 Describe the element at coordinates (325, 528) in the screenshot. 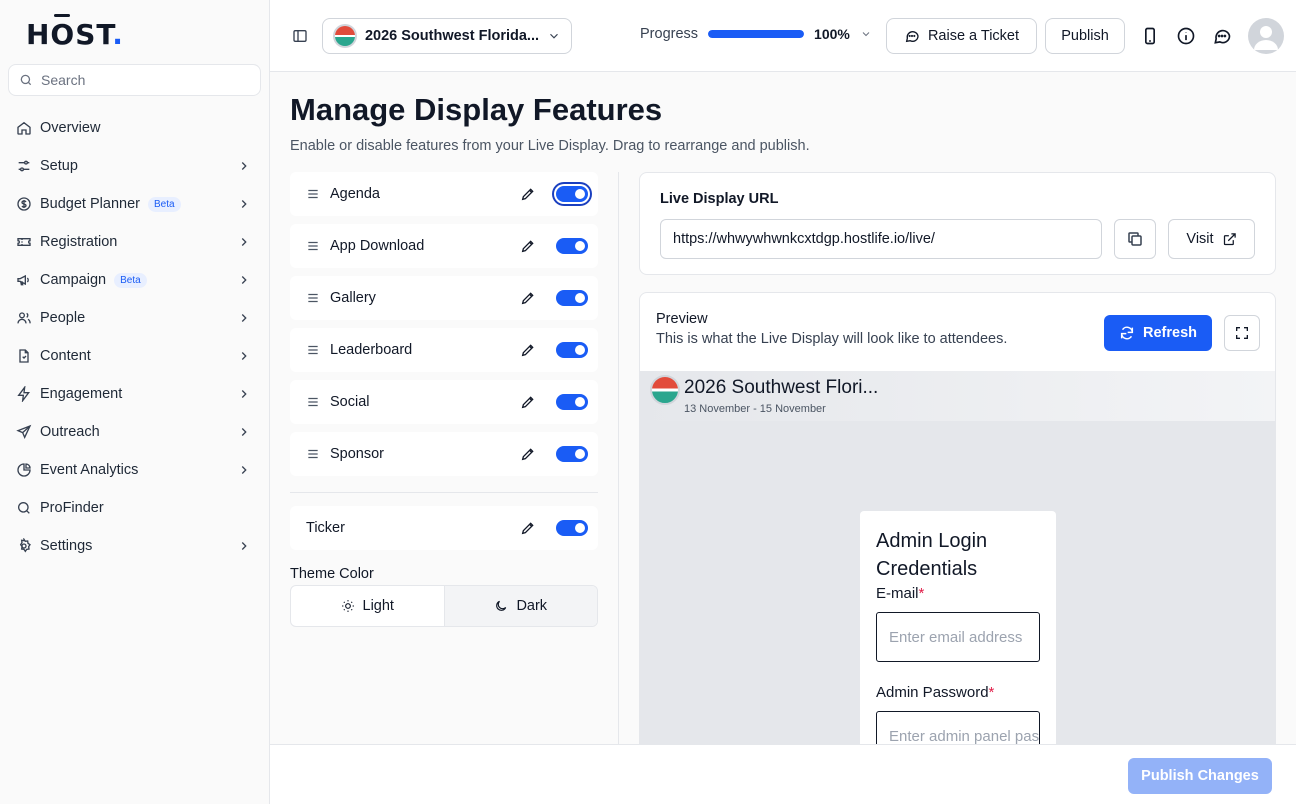

I see `feature-label: Ticker` at that location.